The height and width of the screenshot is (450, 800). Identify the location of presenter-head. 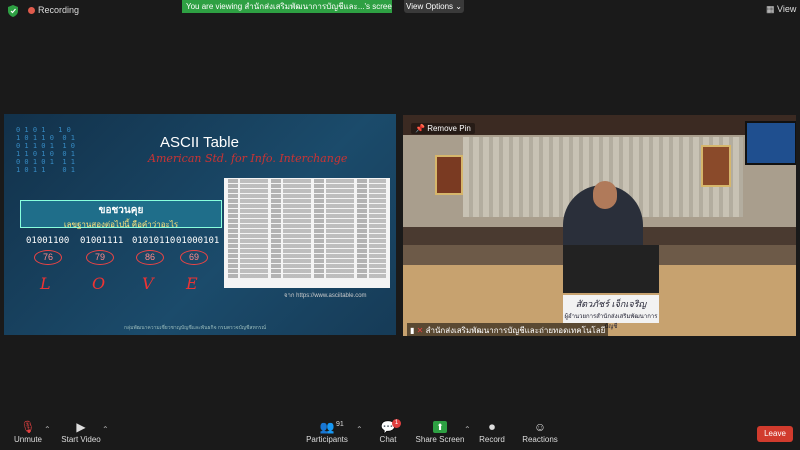
(605, 195).